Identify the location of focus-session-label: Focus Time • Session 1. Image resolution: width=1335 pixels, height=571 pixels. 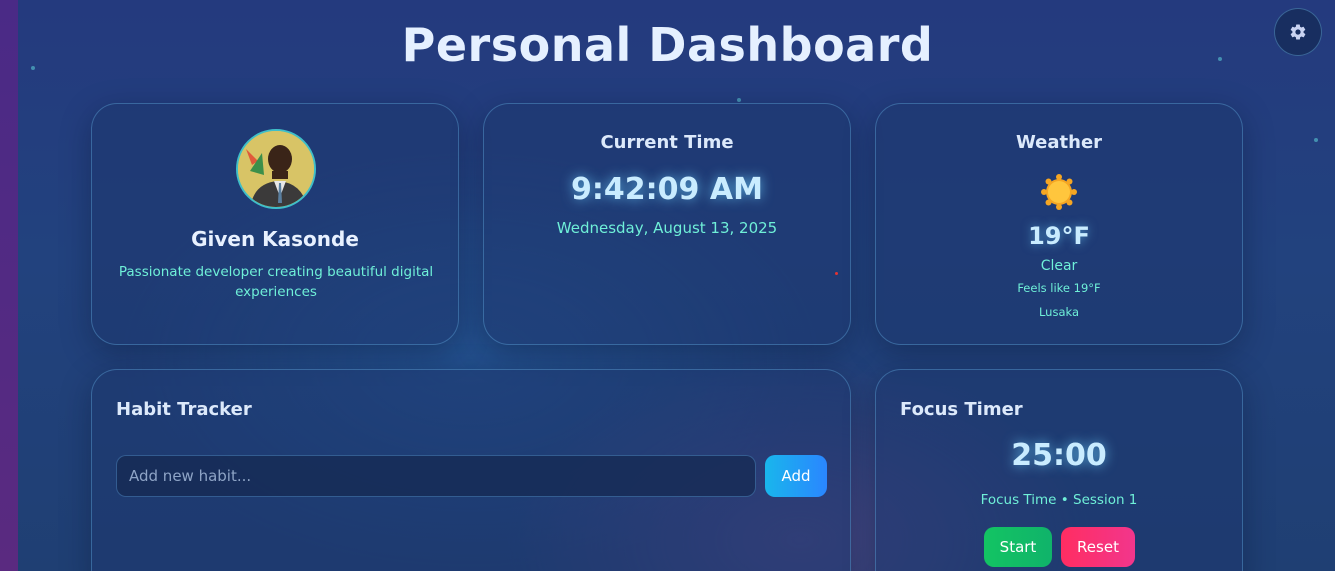
(1059, 500).